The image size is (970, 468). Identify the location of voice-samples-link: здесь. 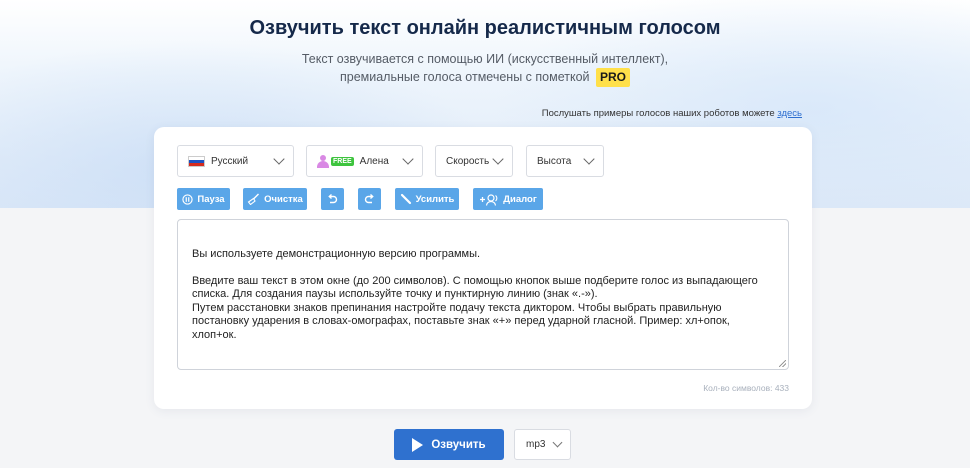
(789, 113).